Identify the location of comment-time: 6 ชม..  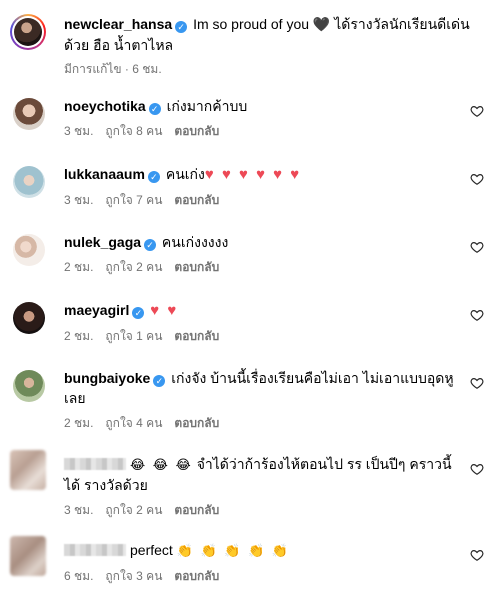
(79, 576).